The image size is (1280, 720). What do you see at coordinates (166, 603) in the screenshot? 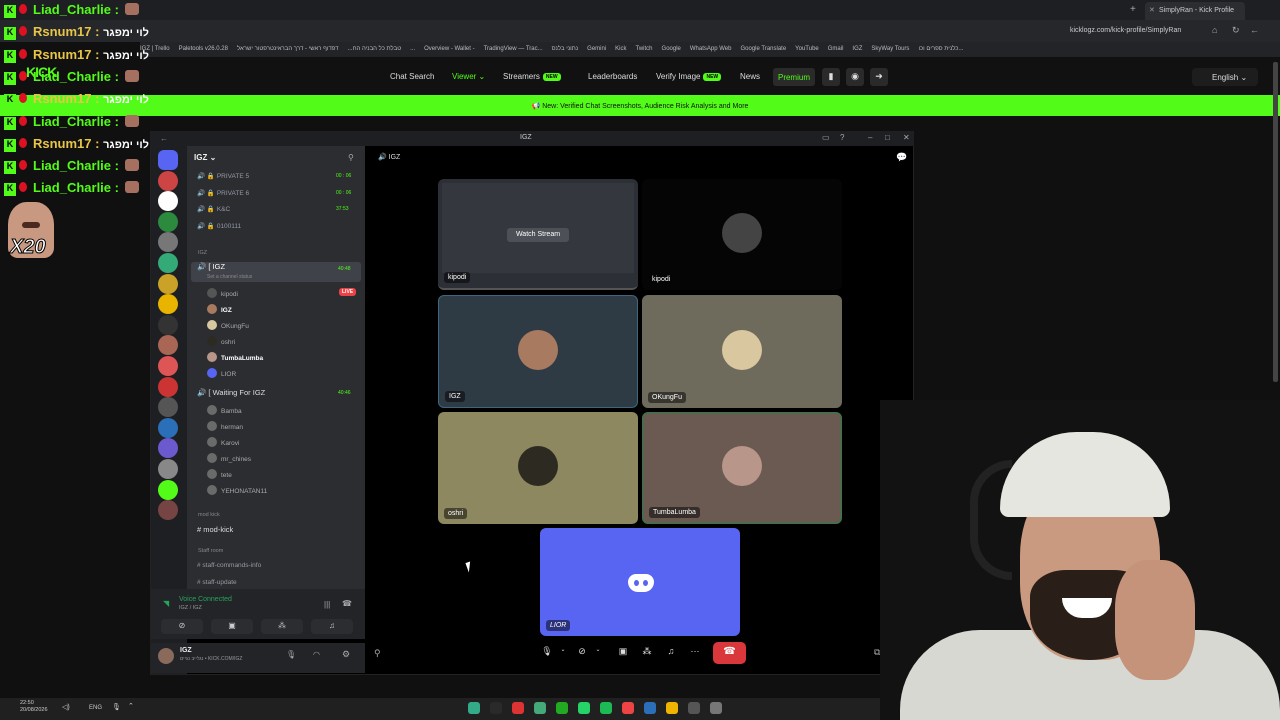
I see `signal-icon: ◥` at bounding box center [166, 603].